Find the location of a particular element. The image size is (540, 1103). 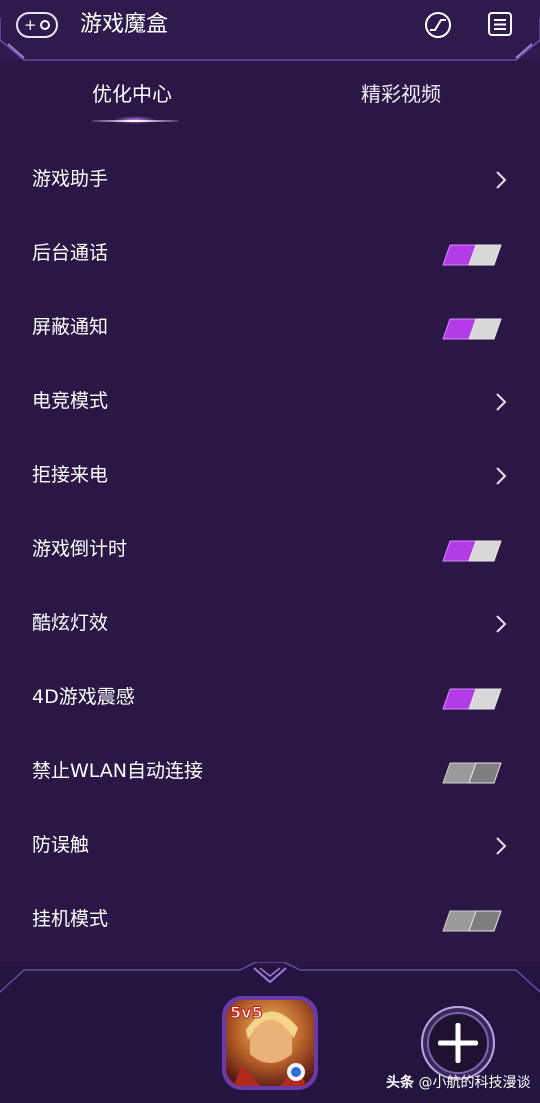

settings-row-label: 4D游戏震感 is located at coordinates (83, 697).